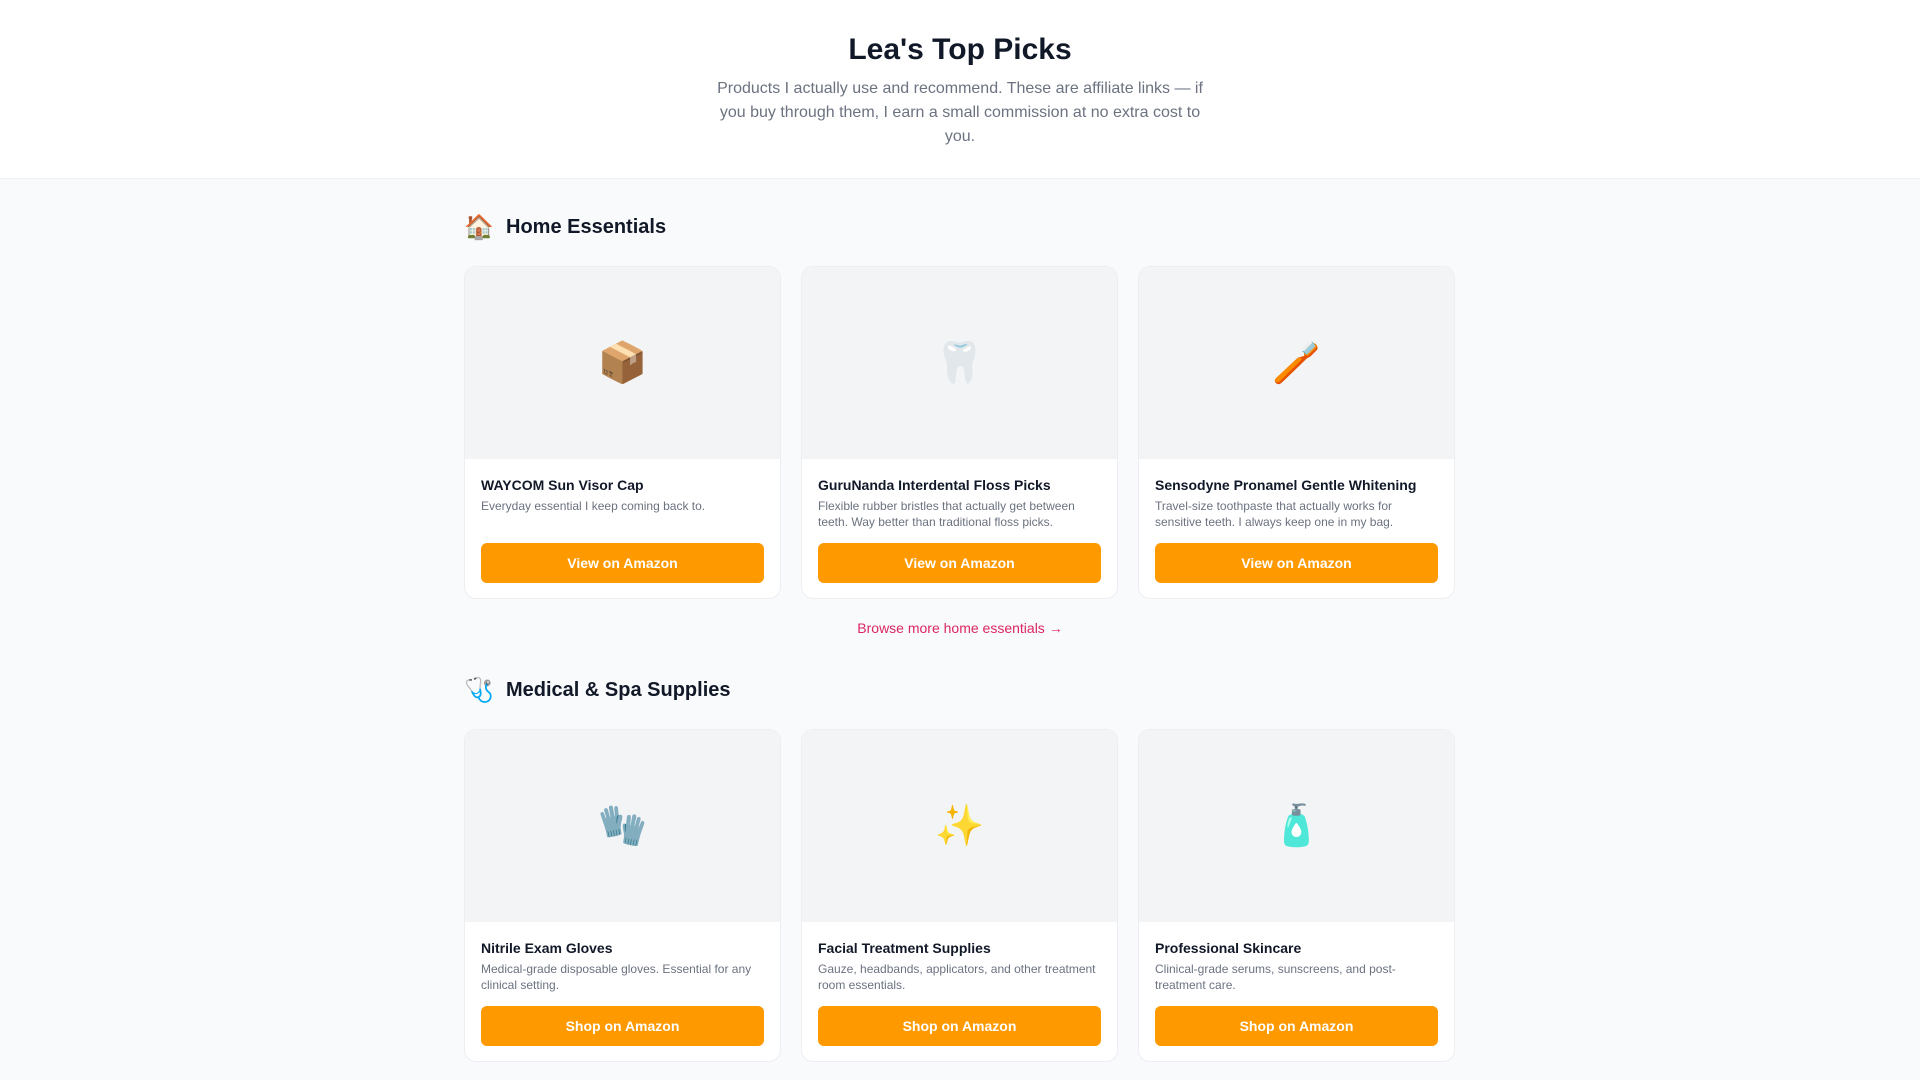 This screenshot has width=1920, height=1080. I want to click on product-image: 📦, so click(622, 363).